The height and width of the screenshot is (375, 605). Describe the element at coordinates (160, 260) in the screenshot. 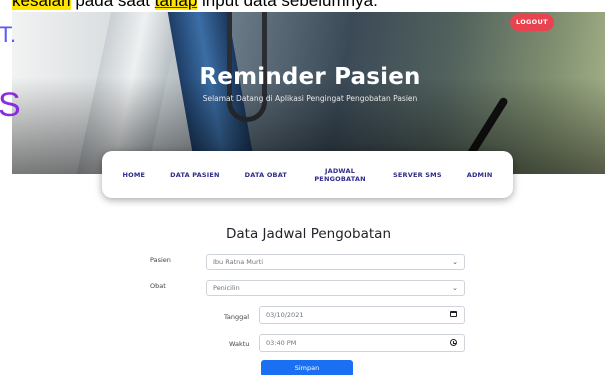

I see `pasien-label: Pasien` at that location.